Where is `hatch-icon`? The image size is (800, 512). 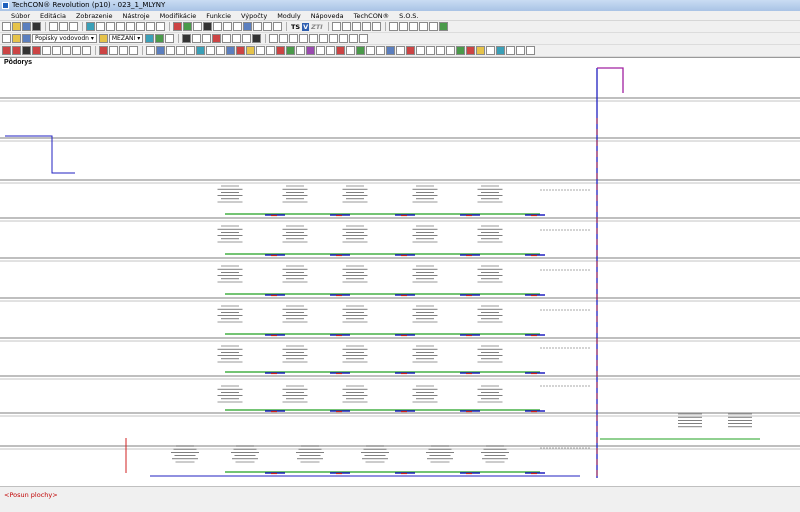
hatch-icon is located at coordinates (393, 26).